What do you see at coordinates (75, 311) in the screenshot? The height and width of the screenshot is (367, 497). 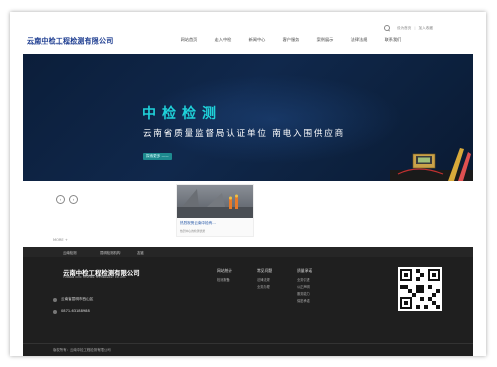 I see `footer-phone: 0871-63188988` at bounding box center [75, 311].